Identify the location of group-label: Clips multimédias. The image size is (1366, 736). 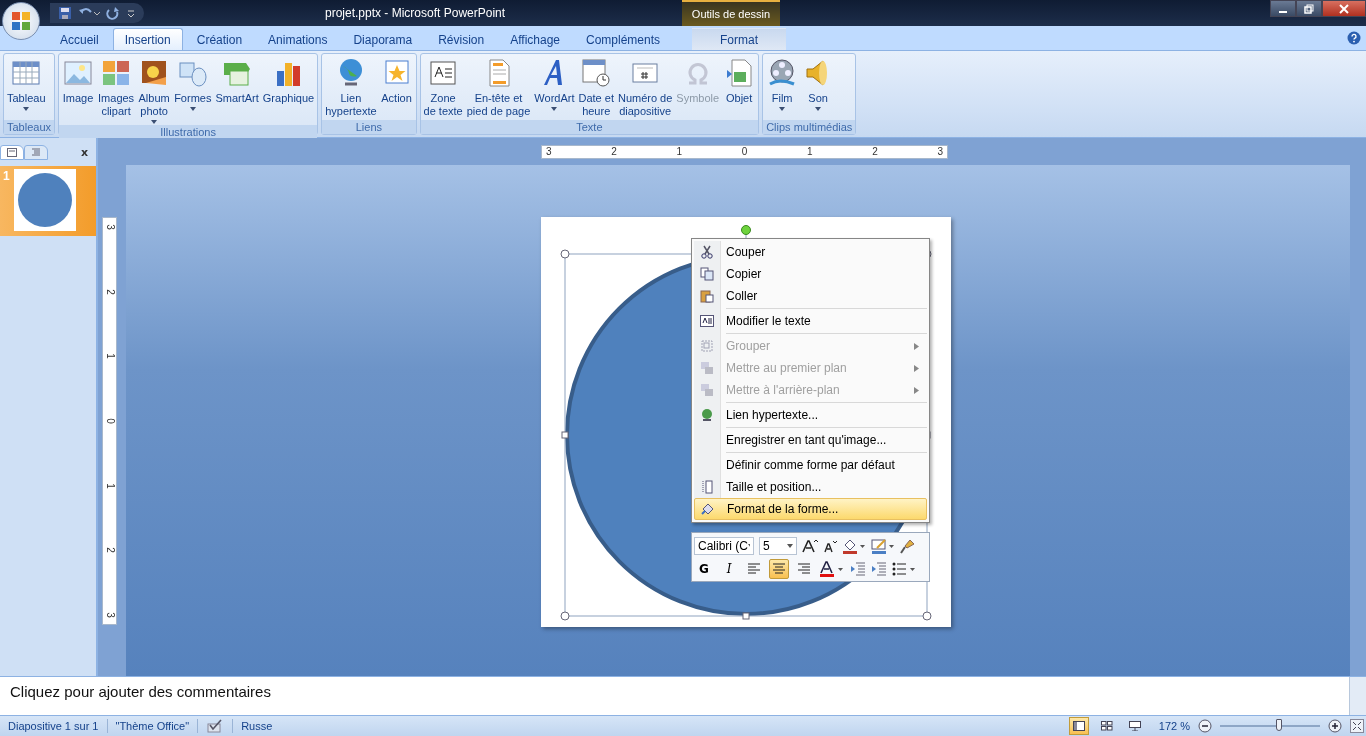
(809, 127).